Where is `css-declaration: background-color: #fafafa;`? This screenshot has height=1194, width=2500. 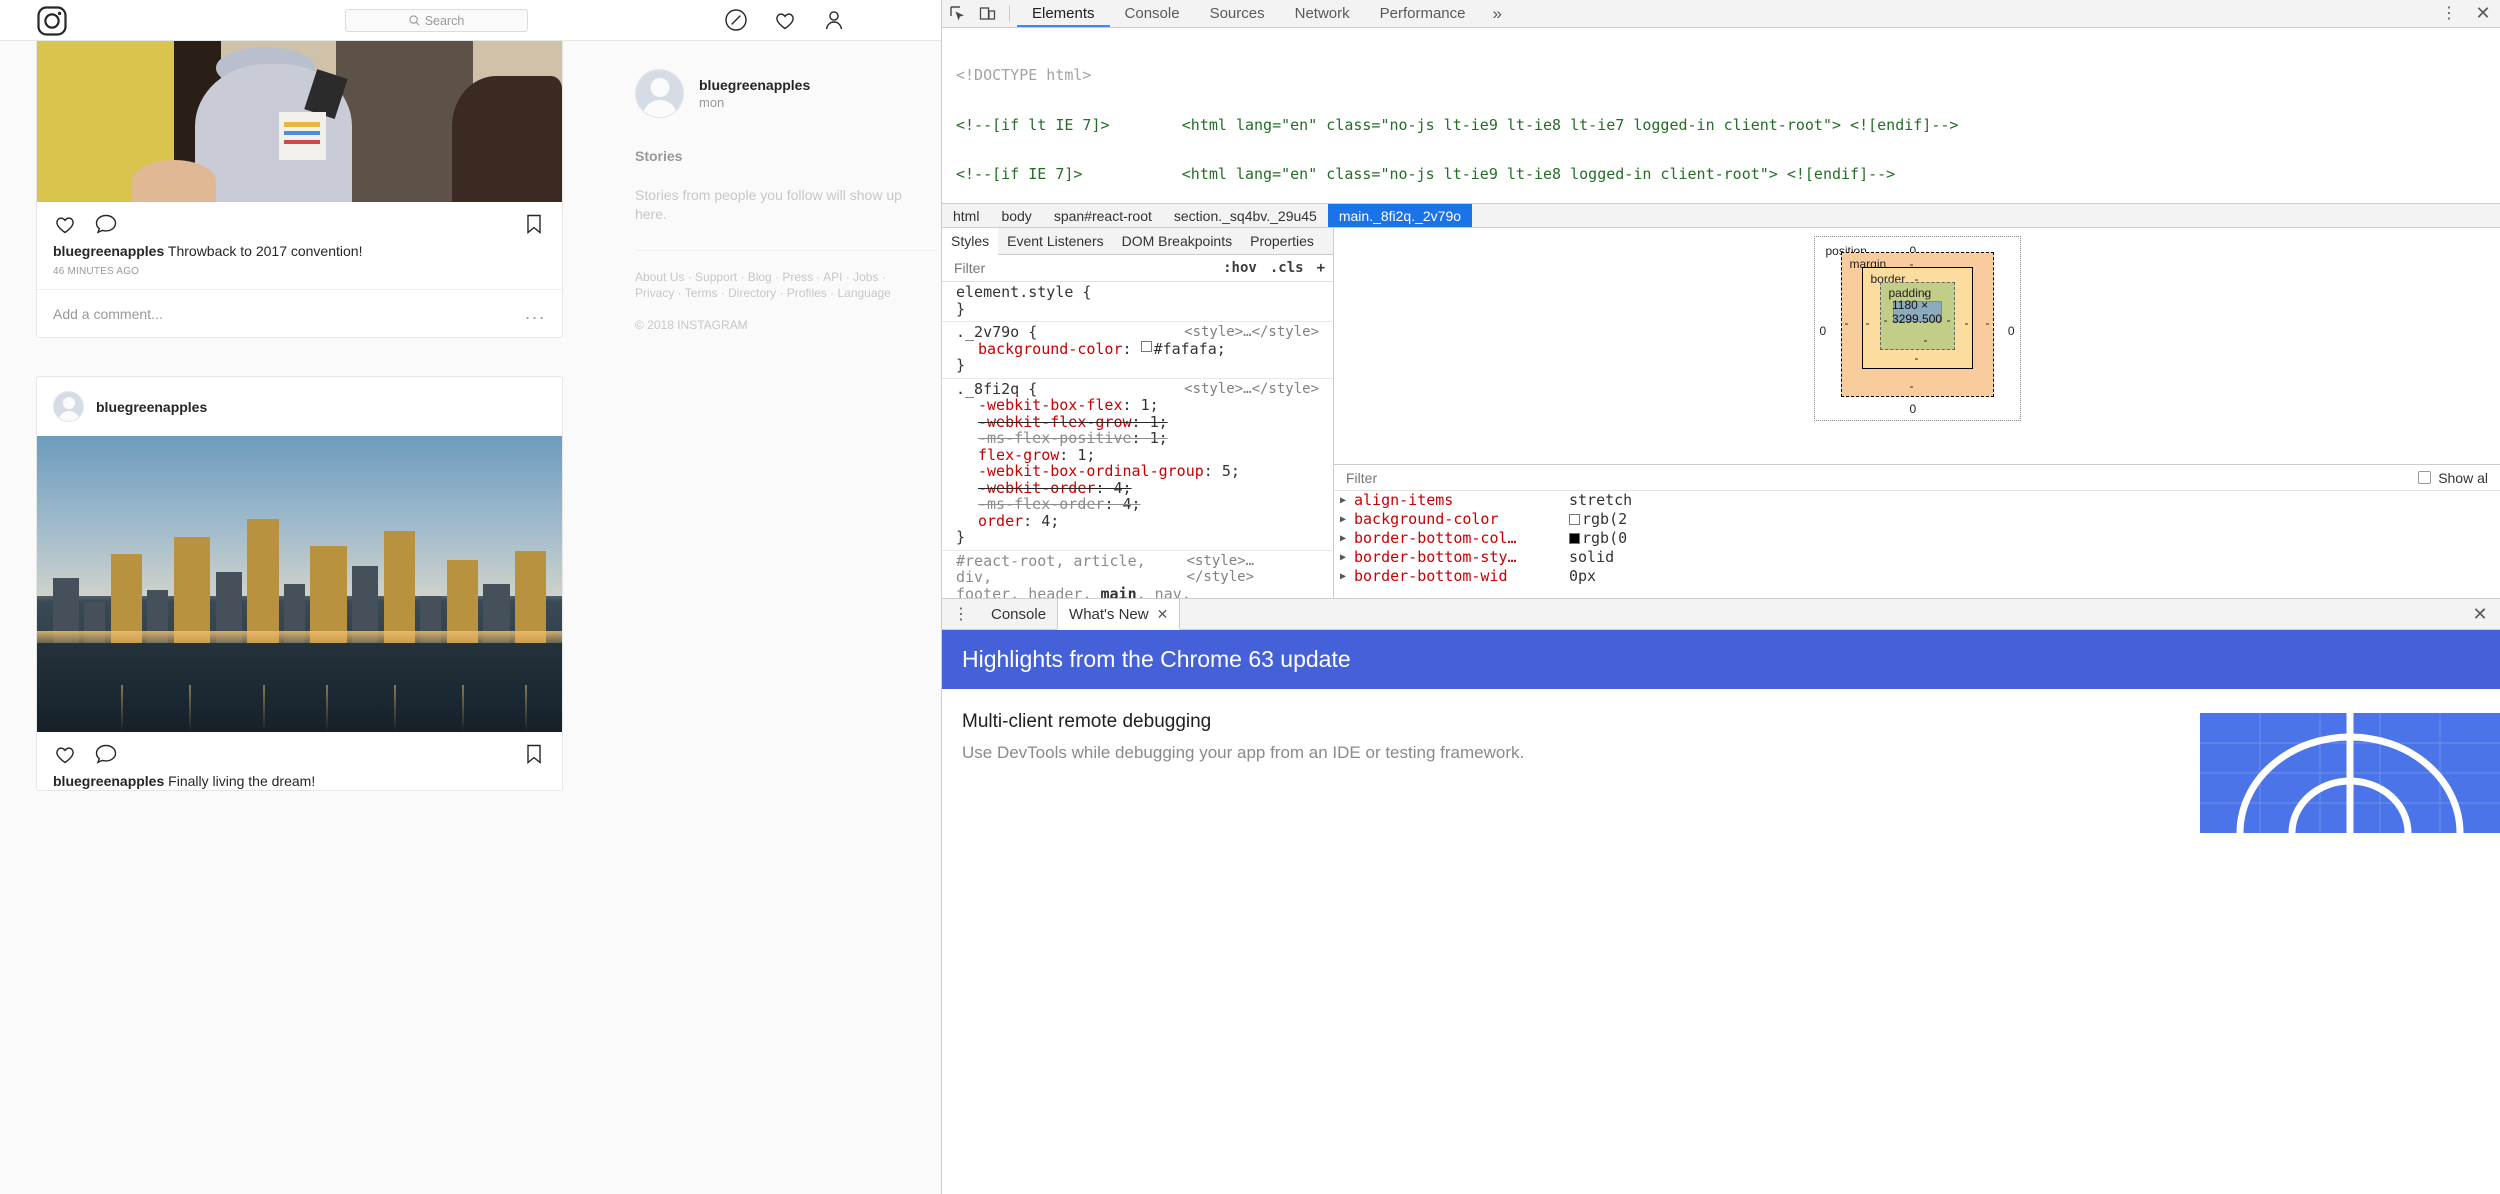 css-declaration: background-color: #fafafa; is located at coordinates (1137, 349).